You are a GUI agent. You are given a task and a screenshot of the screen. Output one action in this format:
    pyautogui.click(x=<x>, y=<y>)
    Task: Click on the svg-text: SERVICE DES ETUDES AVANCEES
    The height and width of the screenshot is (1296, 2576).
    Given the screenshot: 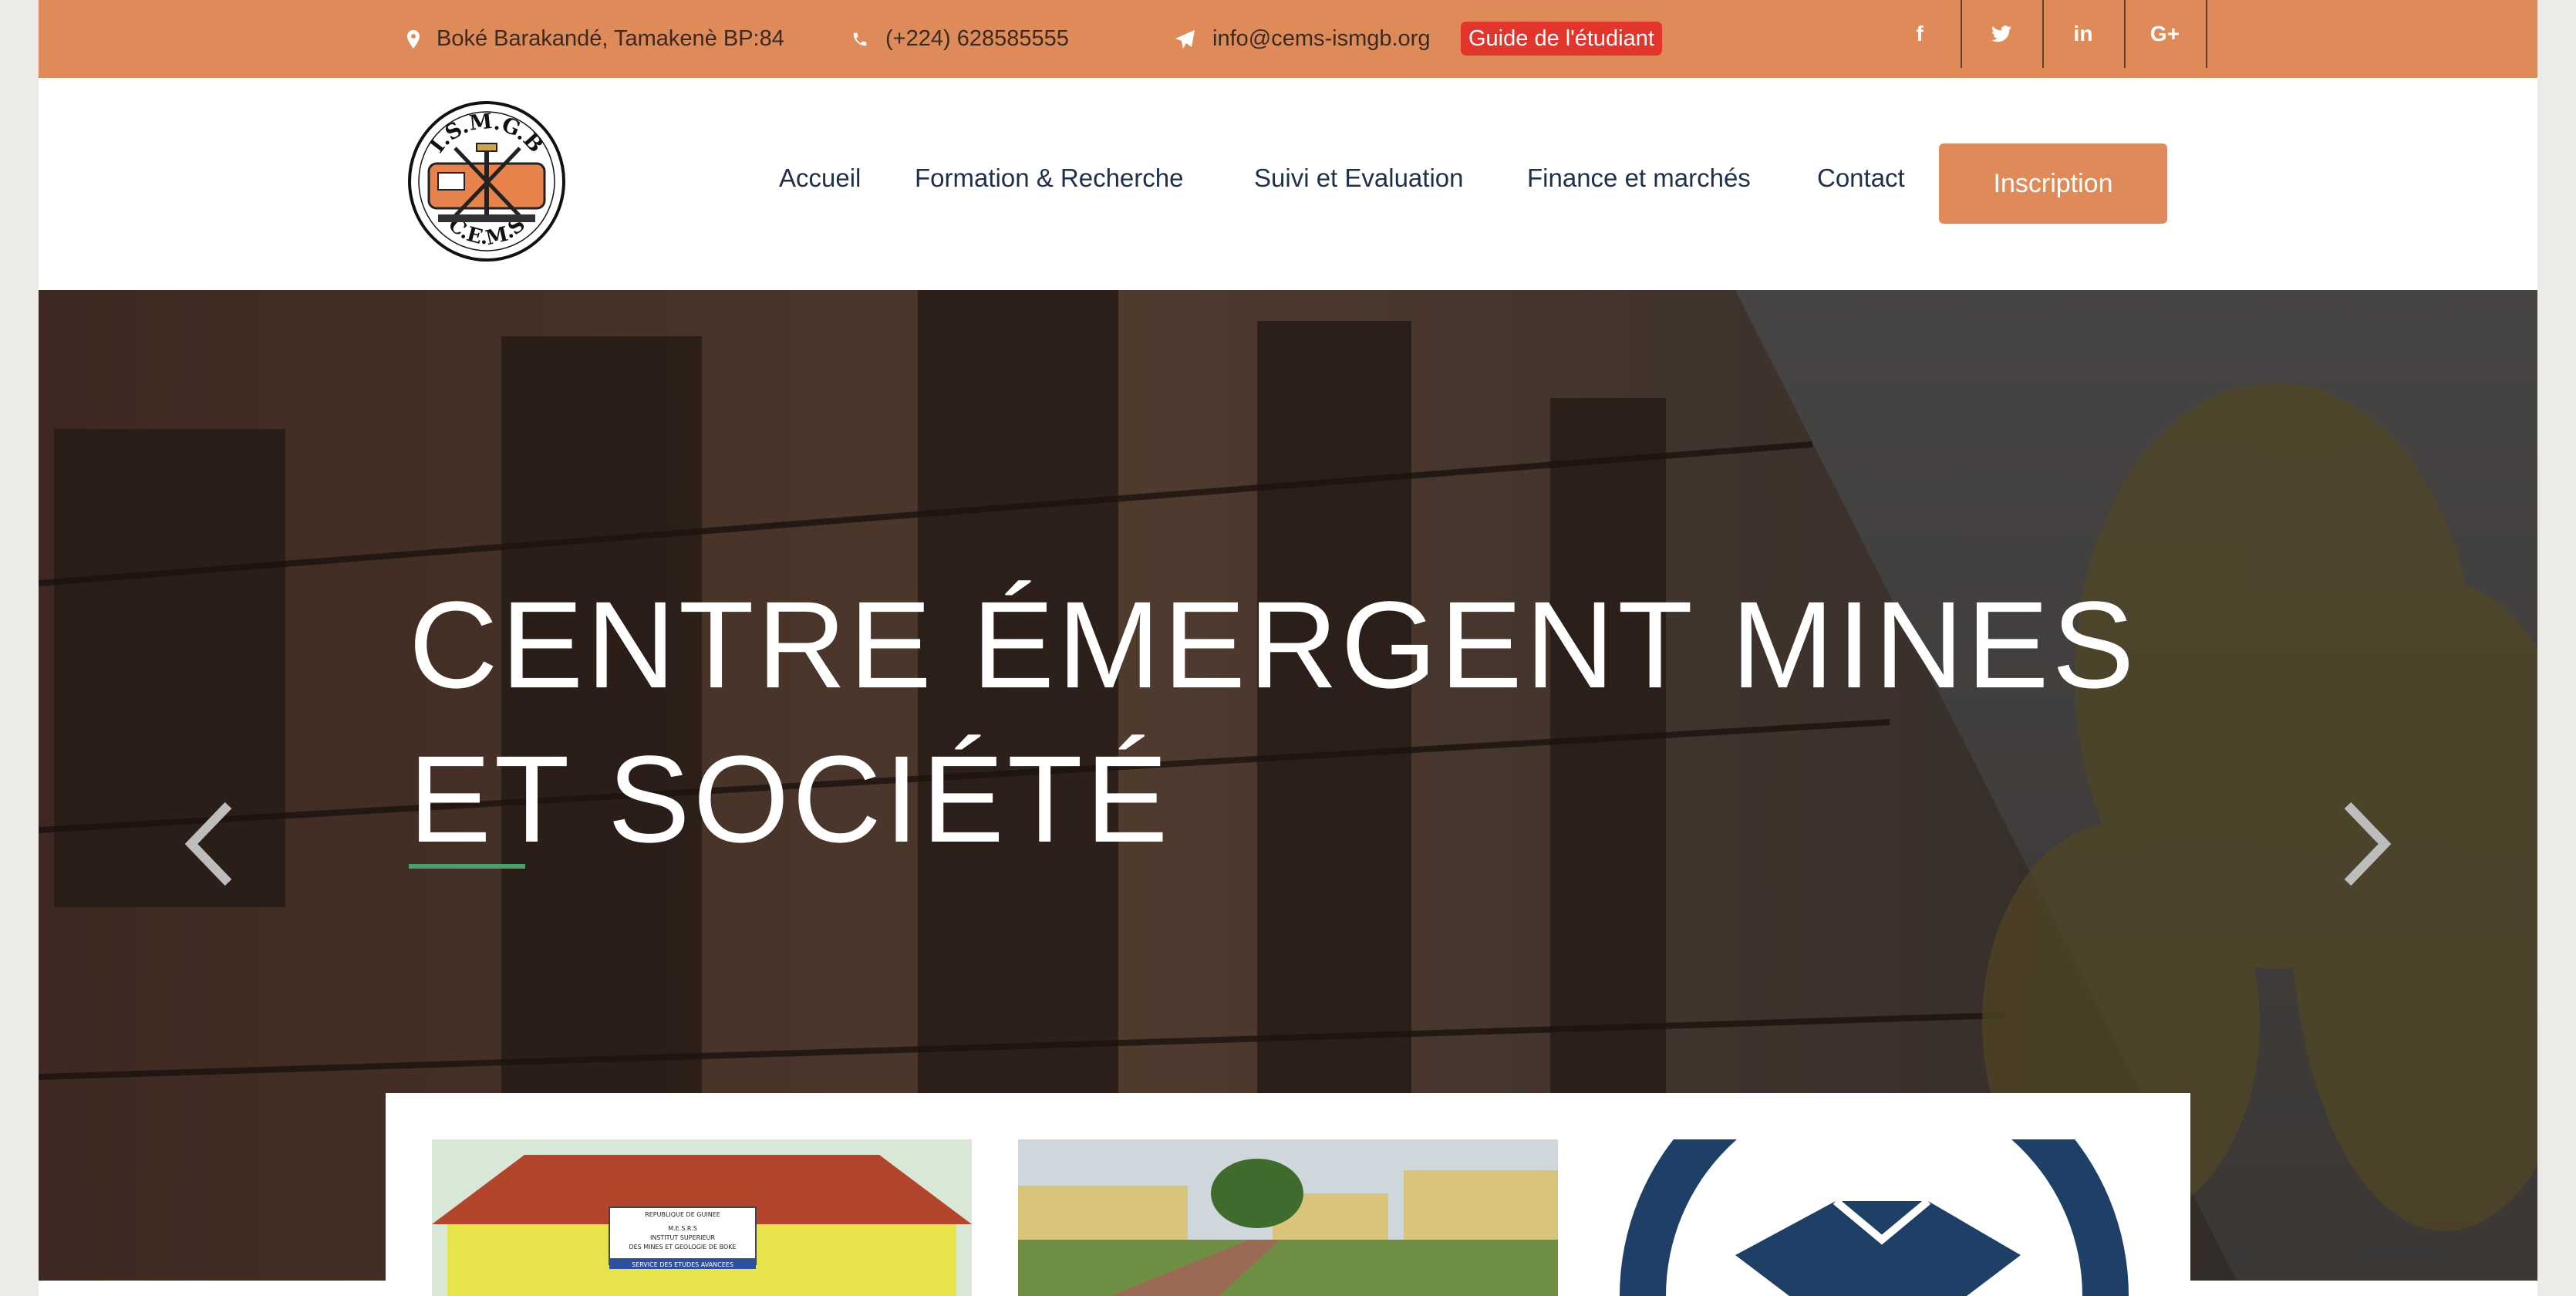 What is the action you would take?
    pyautogui.click(x=682, y=1265)
    